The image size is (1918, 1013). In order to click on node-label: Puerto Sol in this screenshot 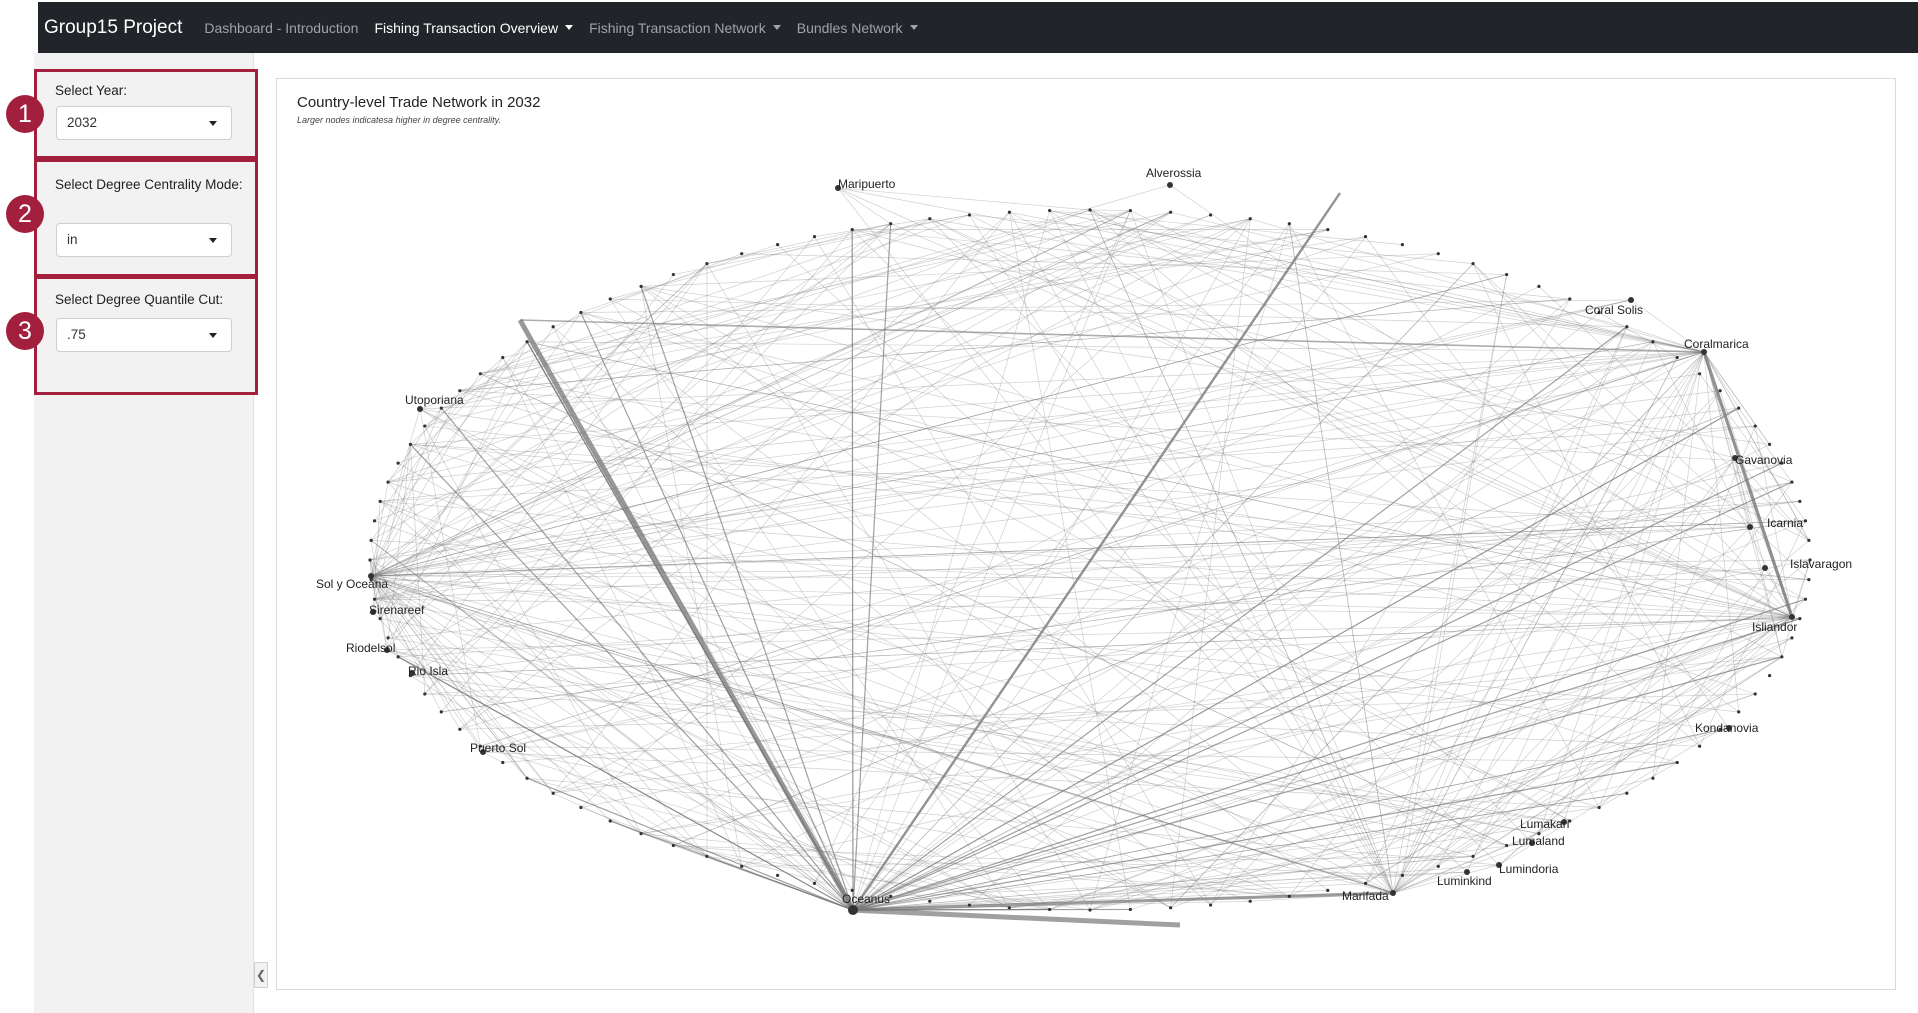, I will do `click(498, 748)`.